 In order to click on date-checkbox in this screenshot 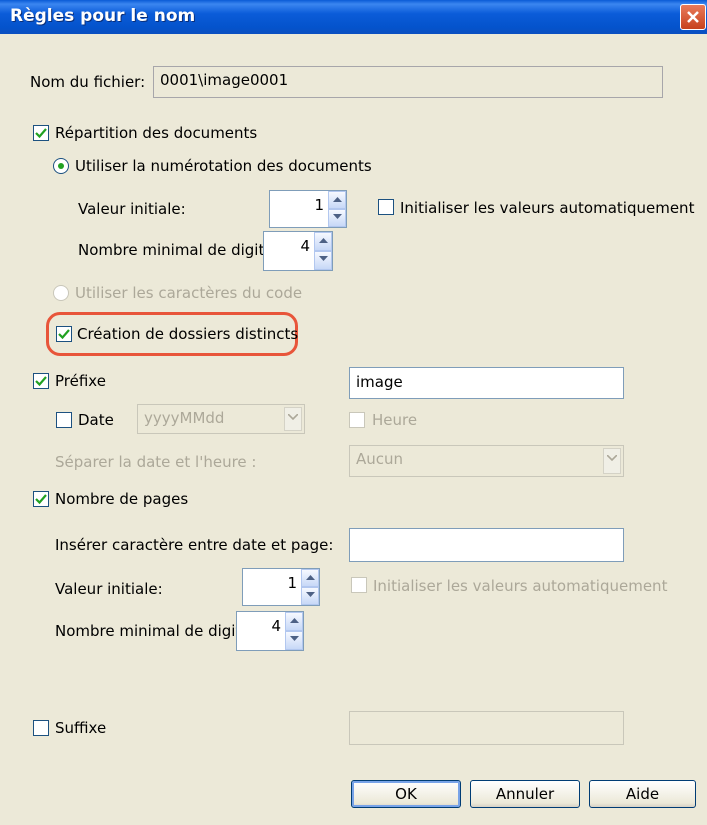, I will do `click(64, 420)`.